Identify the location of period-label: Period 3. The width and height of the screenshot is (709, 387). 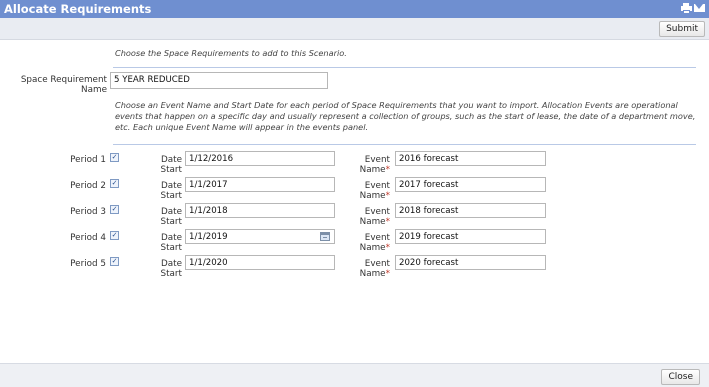
(88, 212).